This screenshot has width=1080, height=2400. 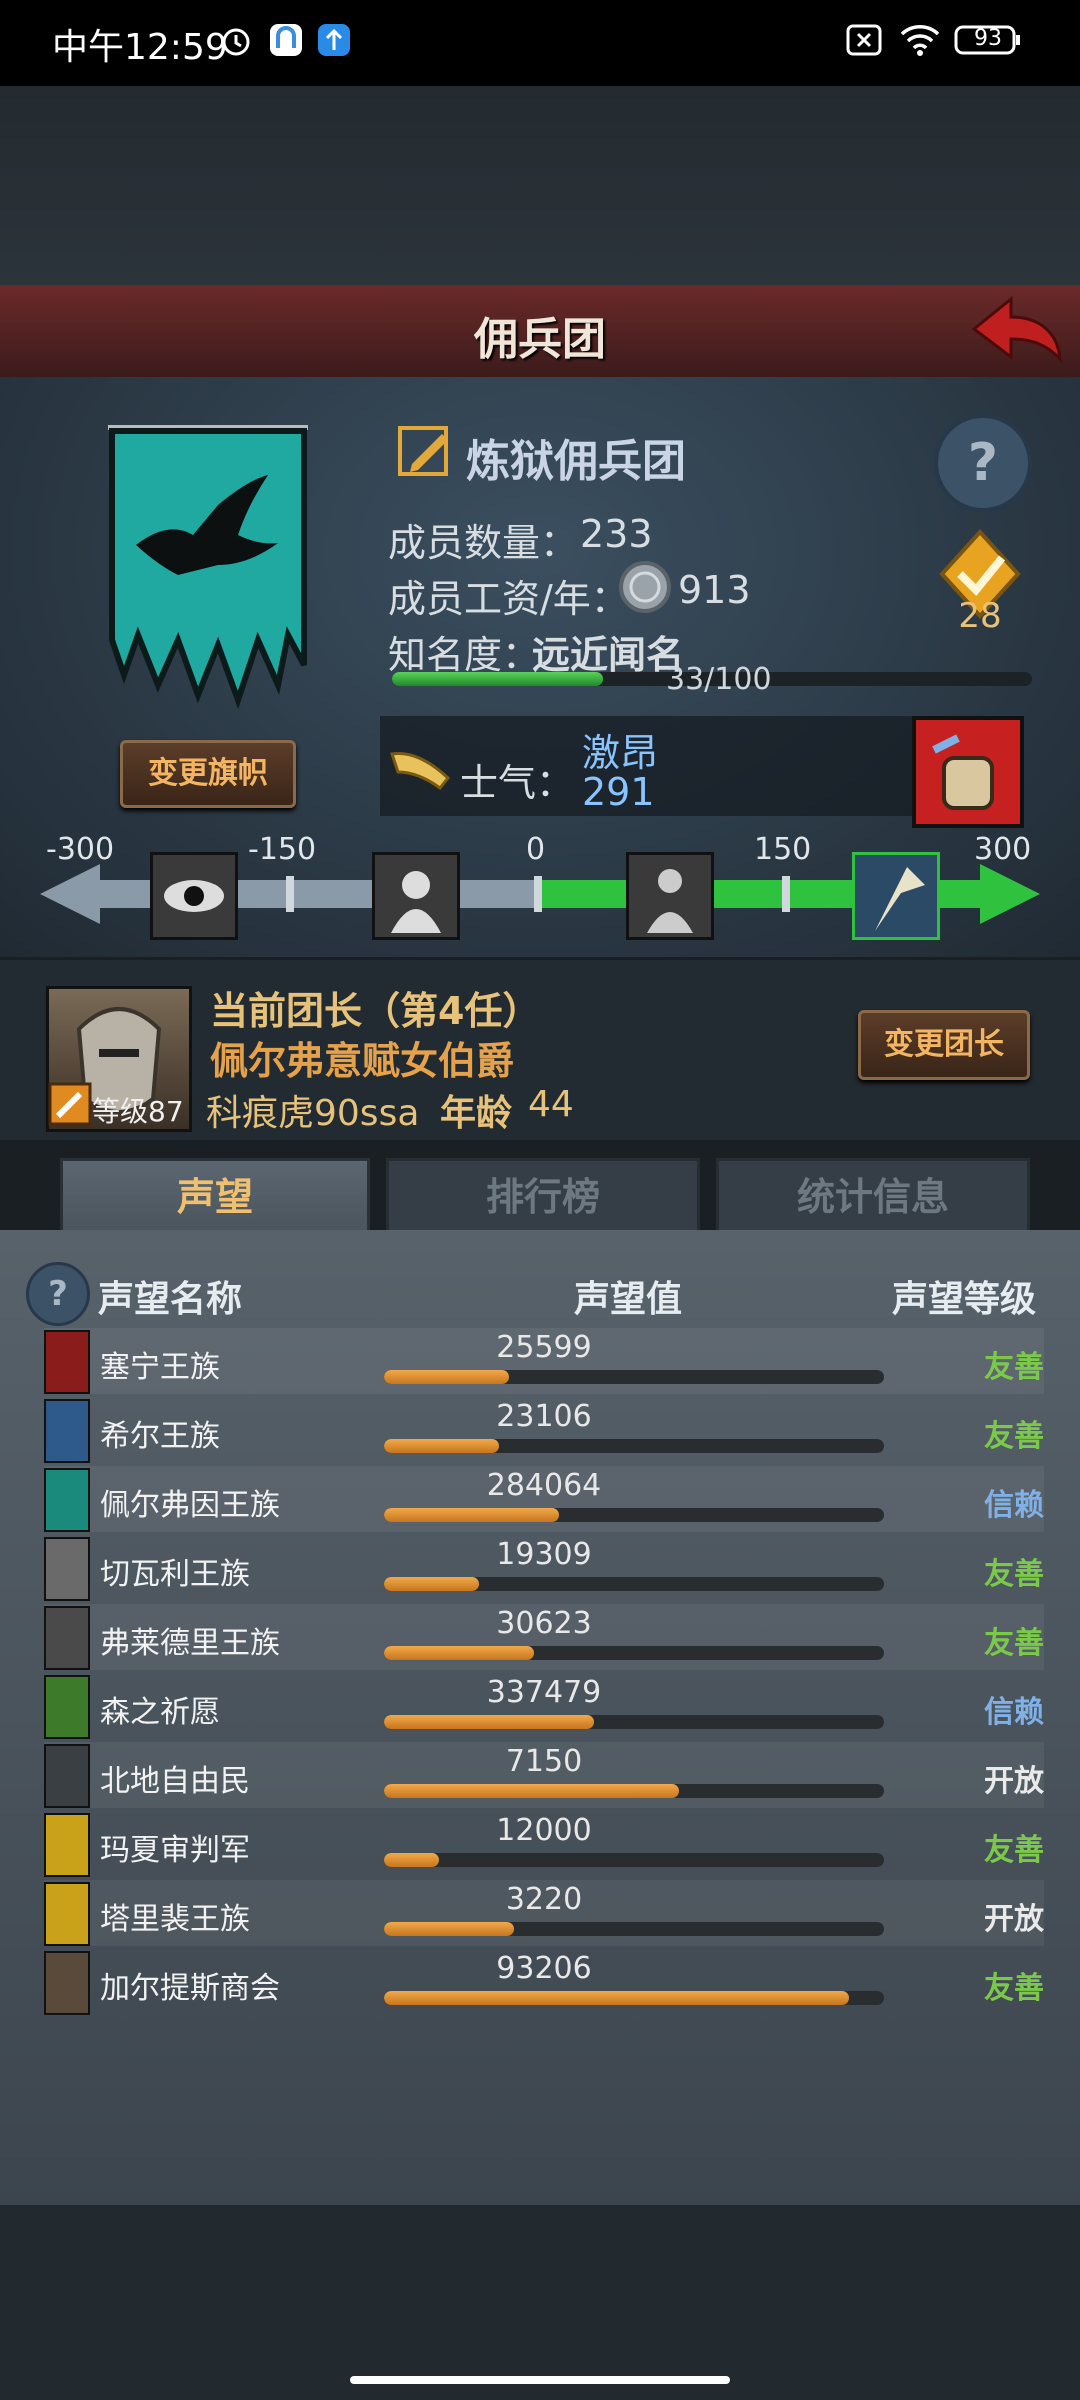 What do you see at coordinates (540, 186) in the screenshot?
I see `top-backdrop` at bounding box center [540, 186].